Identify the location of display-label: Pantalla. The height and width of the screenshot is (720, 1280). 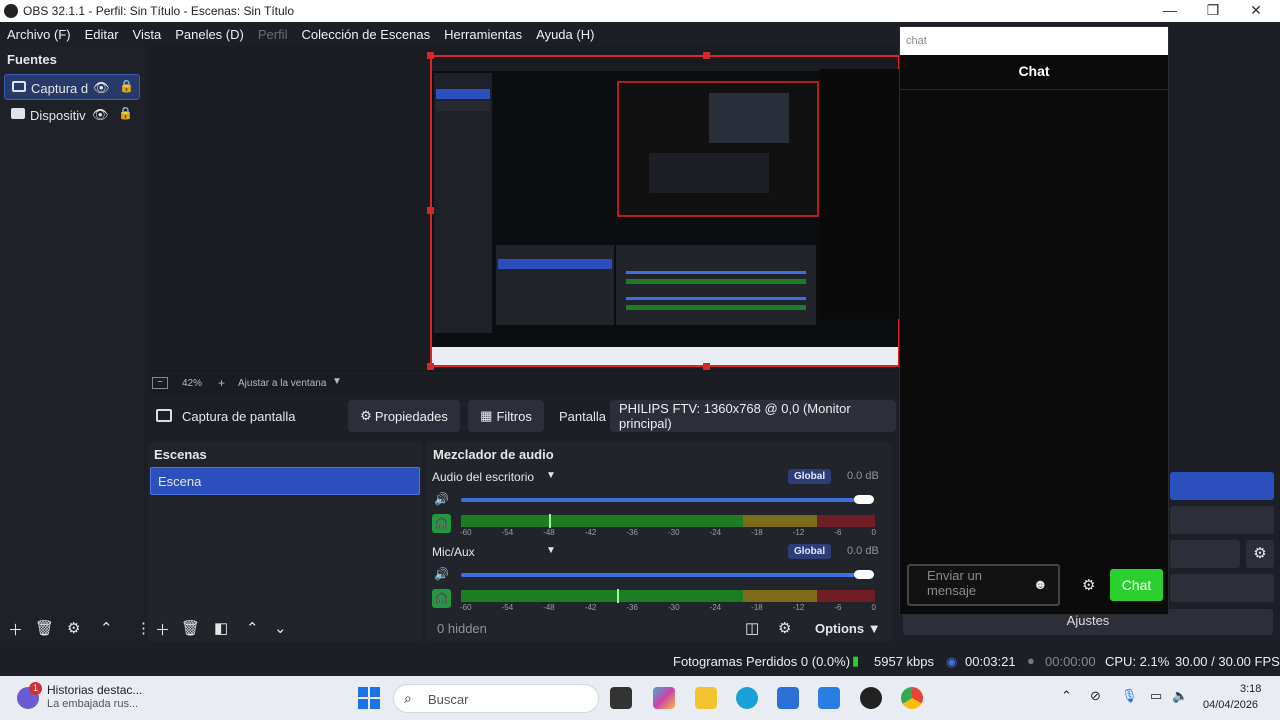
(582, 416).